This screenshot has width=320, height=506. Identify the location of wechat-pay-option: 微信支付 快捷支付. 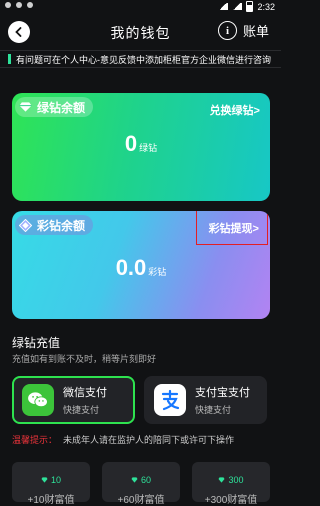
(73, 400).